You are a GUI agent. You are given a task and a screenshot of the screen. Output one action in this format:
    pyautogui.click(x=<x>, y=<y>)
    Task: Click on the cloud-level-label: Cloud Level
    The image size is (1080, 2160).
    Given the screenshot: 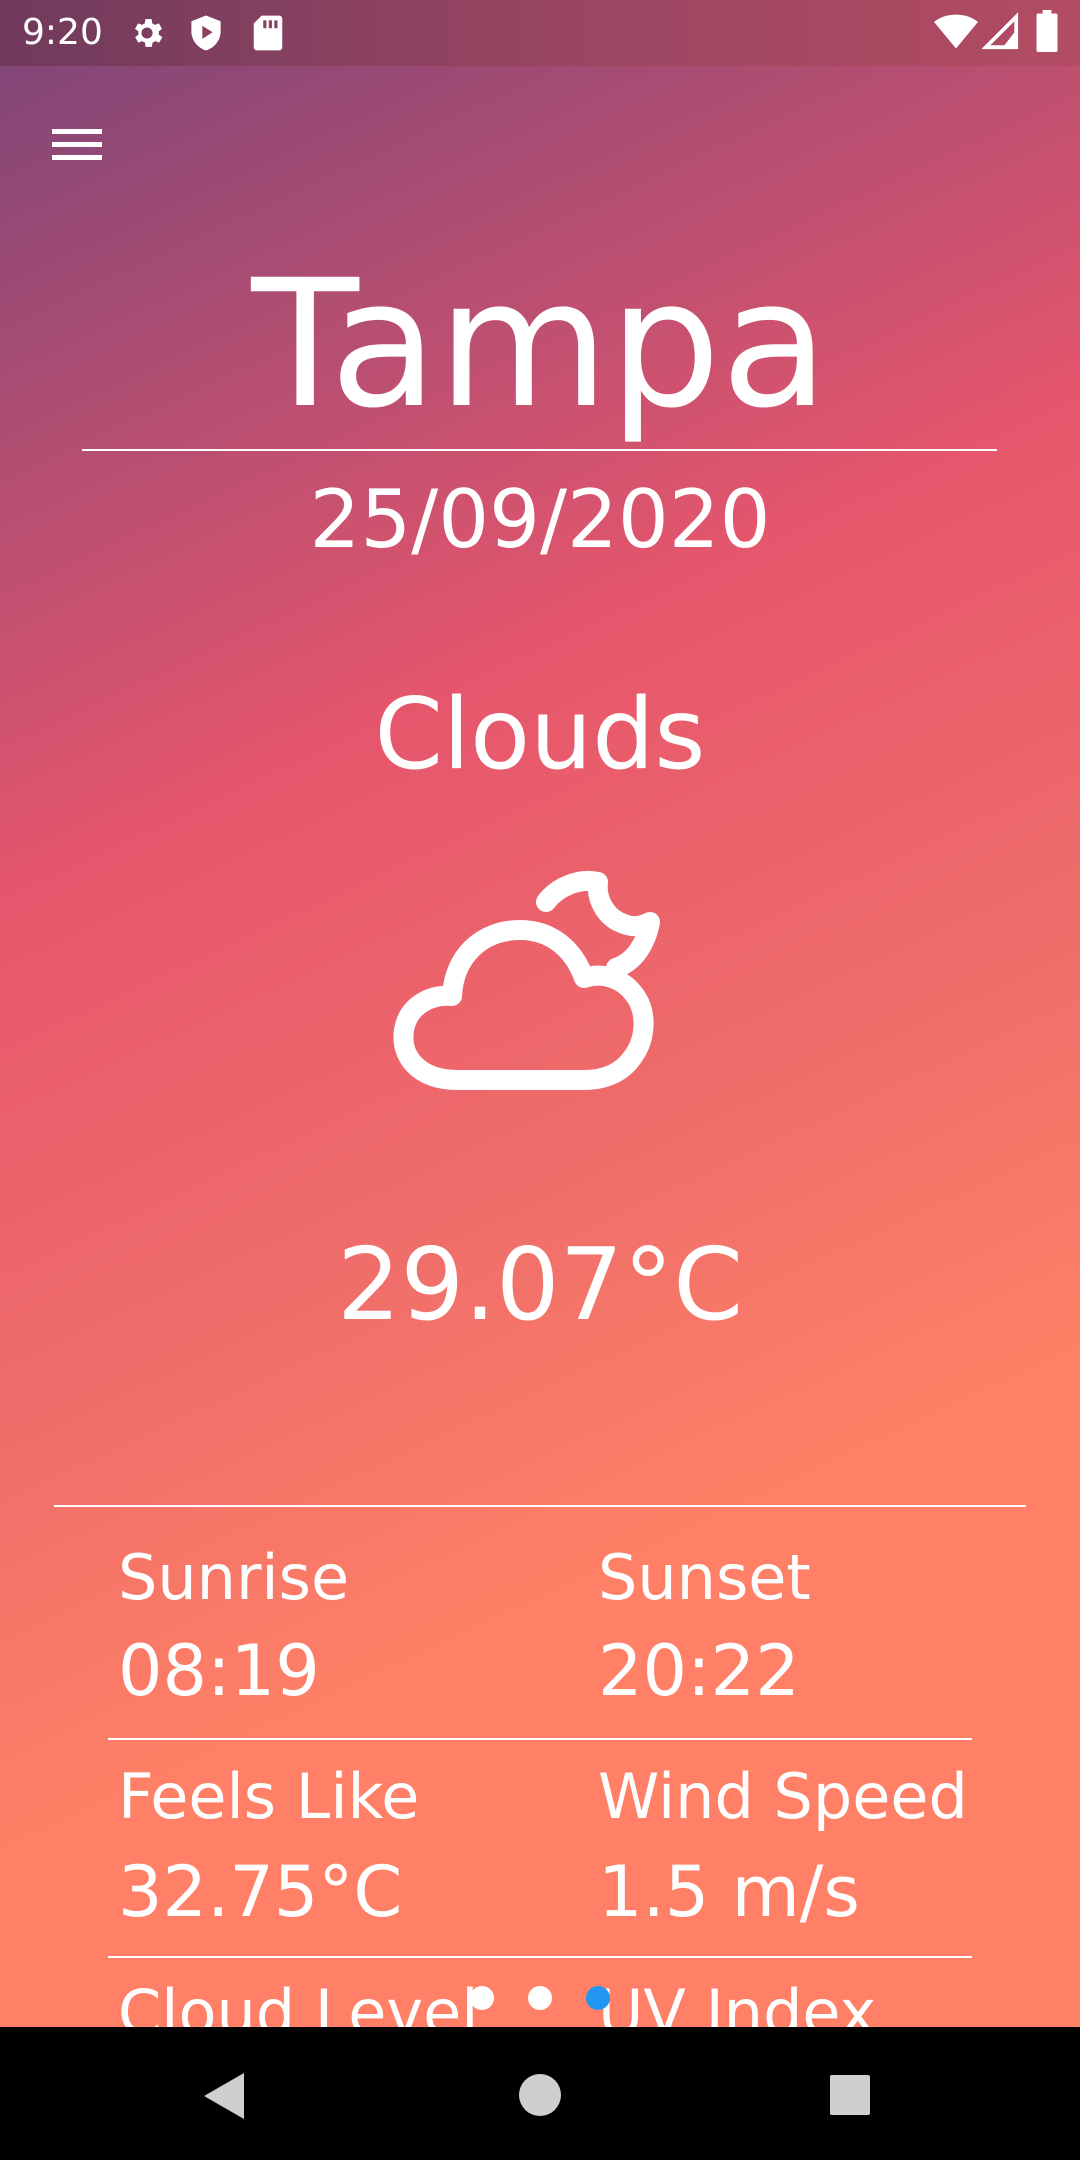 What is the action you would take?
    pyautogui.click(x=298, y=2002)
    